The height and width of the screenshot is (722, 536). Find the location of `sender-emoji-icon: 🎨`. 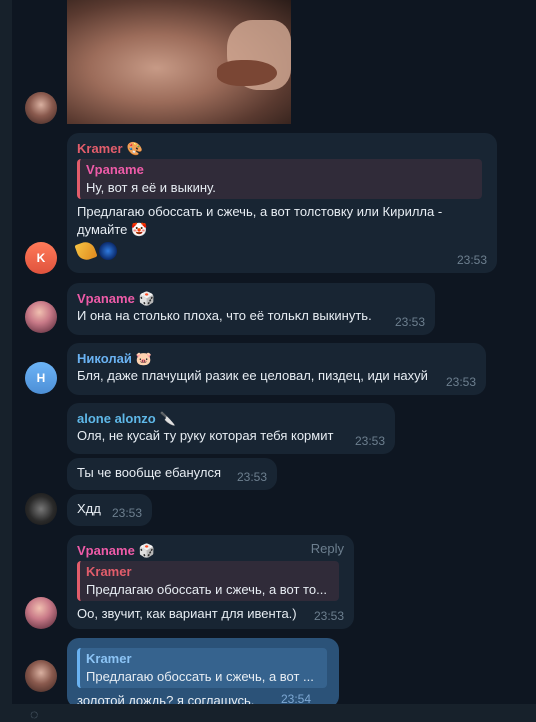

sender-emoji-icon: 🎨 is located at coordinates (134, 148).